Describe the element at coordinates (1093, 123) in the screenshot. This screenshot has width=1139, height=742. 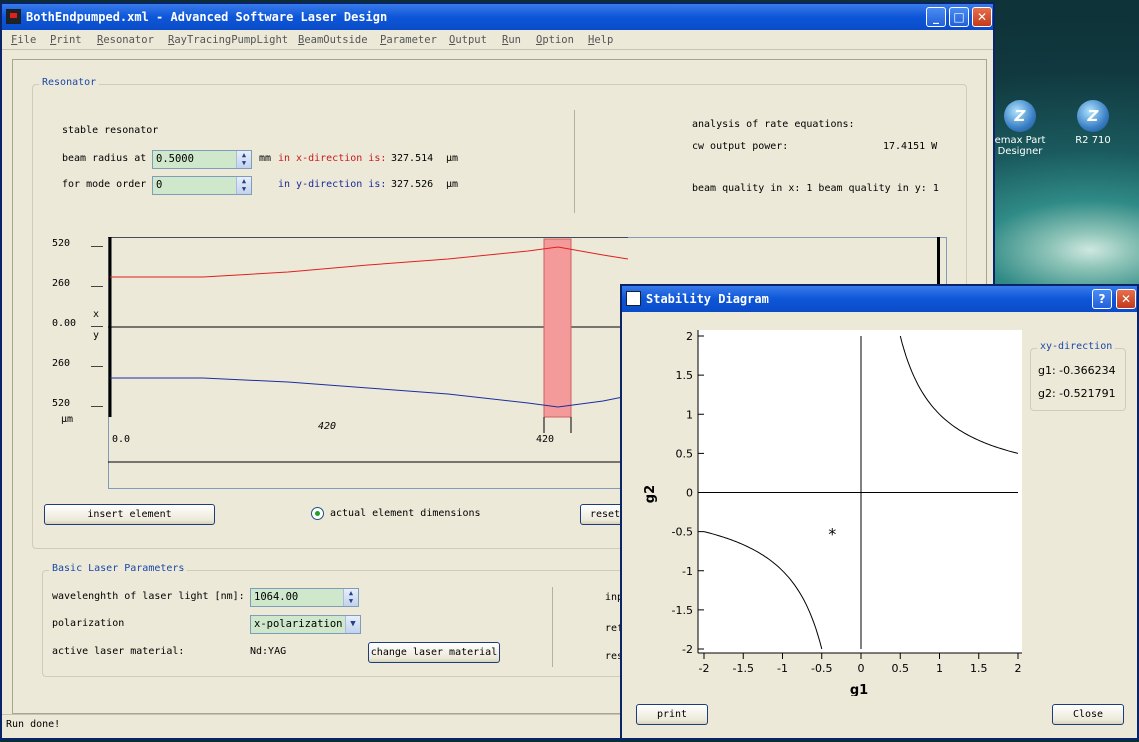
I see `desktop-icon-r2: Z R2 710` at that location.